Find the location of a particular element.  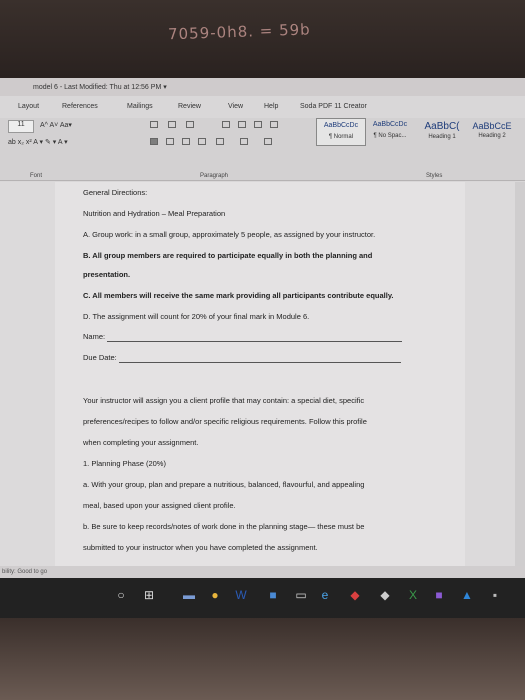

search-icon: ○ is located at coordinates (121, 595).